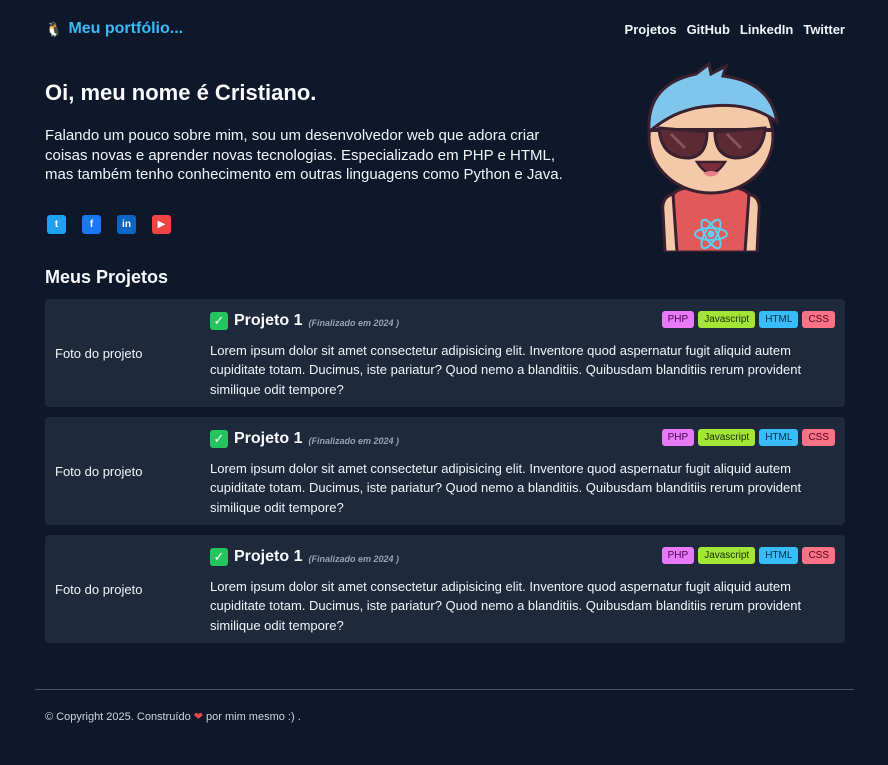 The height and width of the screenshot is (765, 888). What do you see at coordinates (56, 224) in the screenshot?
I see `twitter-icon: t` at bounding box center [56, 224].